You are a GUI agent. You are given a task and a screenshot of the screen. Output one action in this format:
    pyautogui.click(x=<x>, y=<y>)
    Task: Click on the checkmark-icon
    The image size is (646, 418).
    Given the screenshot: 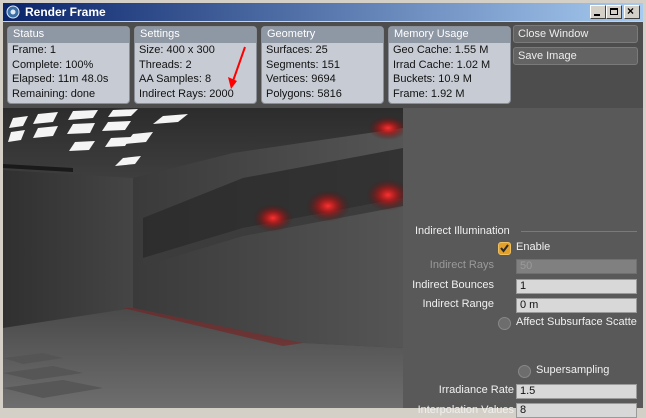 What is the action you would take?
    pyautogui.click(x=504, y=248)
    